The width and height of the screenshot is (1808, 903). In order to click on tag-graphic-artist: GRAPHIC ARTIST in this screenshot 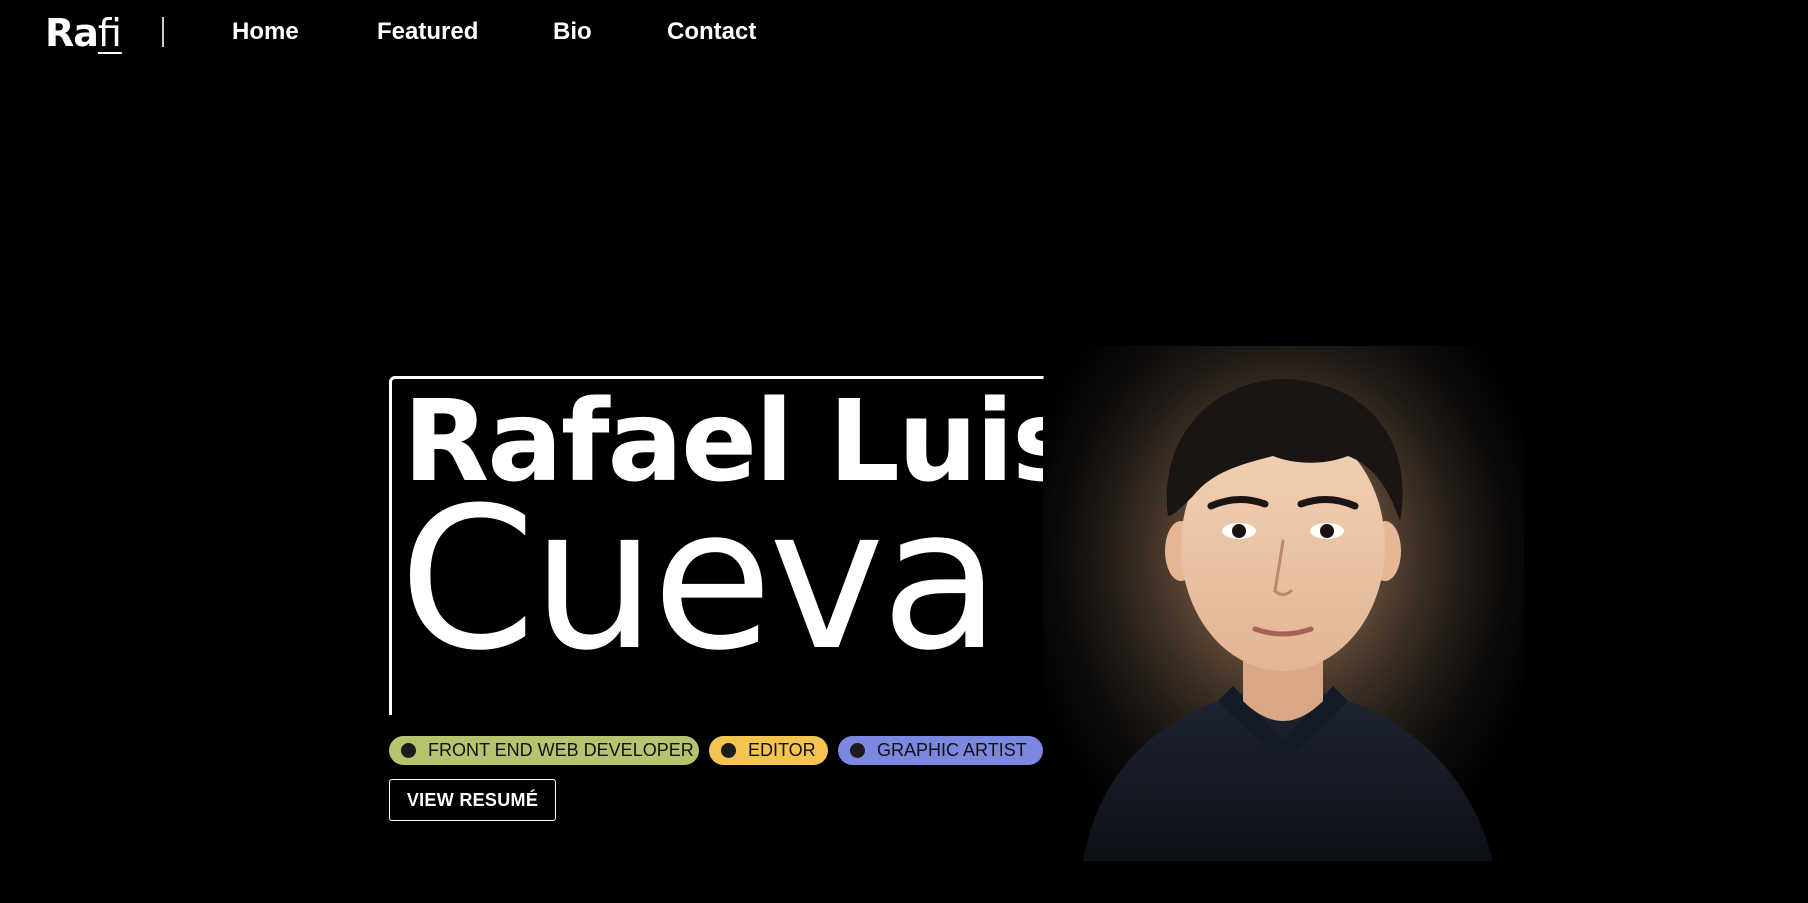, I will do `click(940, 750)`.